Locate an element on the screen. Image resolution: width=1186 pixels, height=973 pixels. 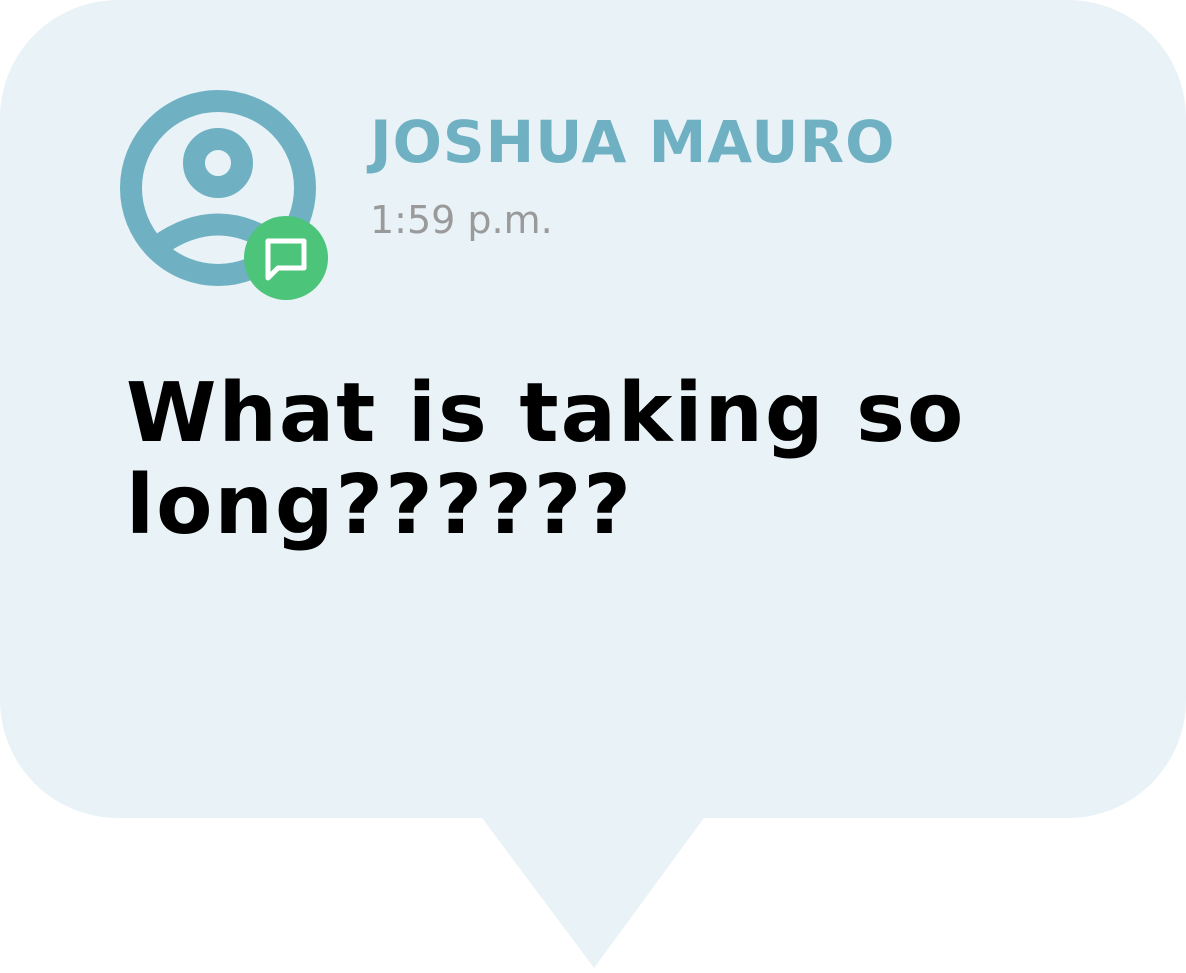
message-text: What is taking so long?????? is located at coordinates (546, 459).